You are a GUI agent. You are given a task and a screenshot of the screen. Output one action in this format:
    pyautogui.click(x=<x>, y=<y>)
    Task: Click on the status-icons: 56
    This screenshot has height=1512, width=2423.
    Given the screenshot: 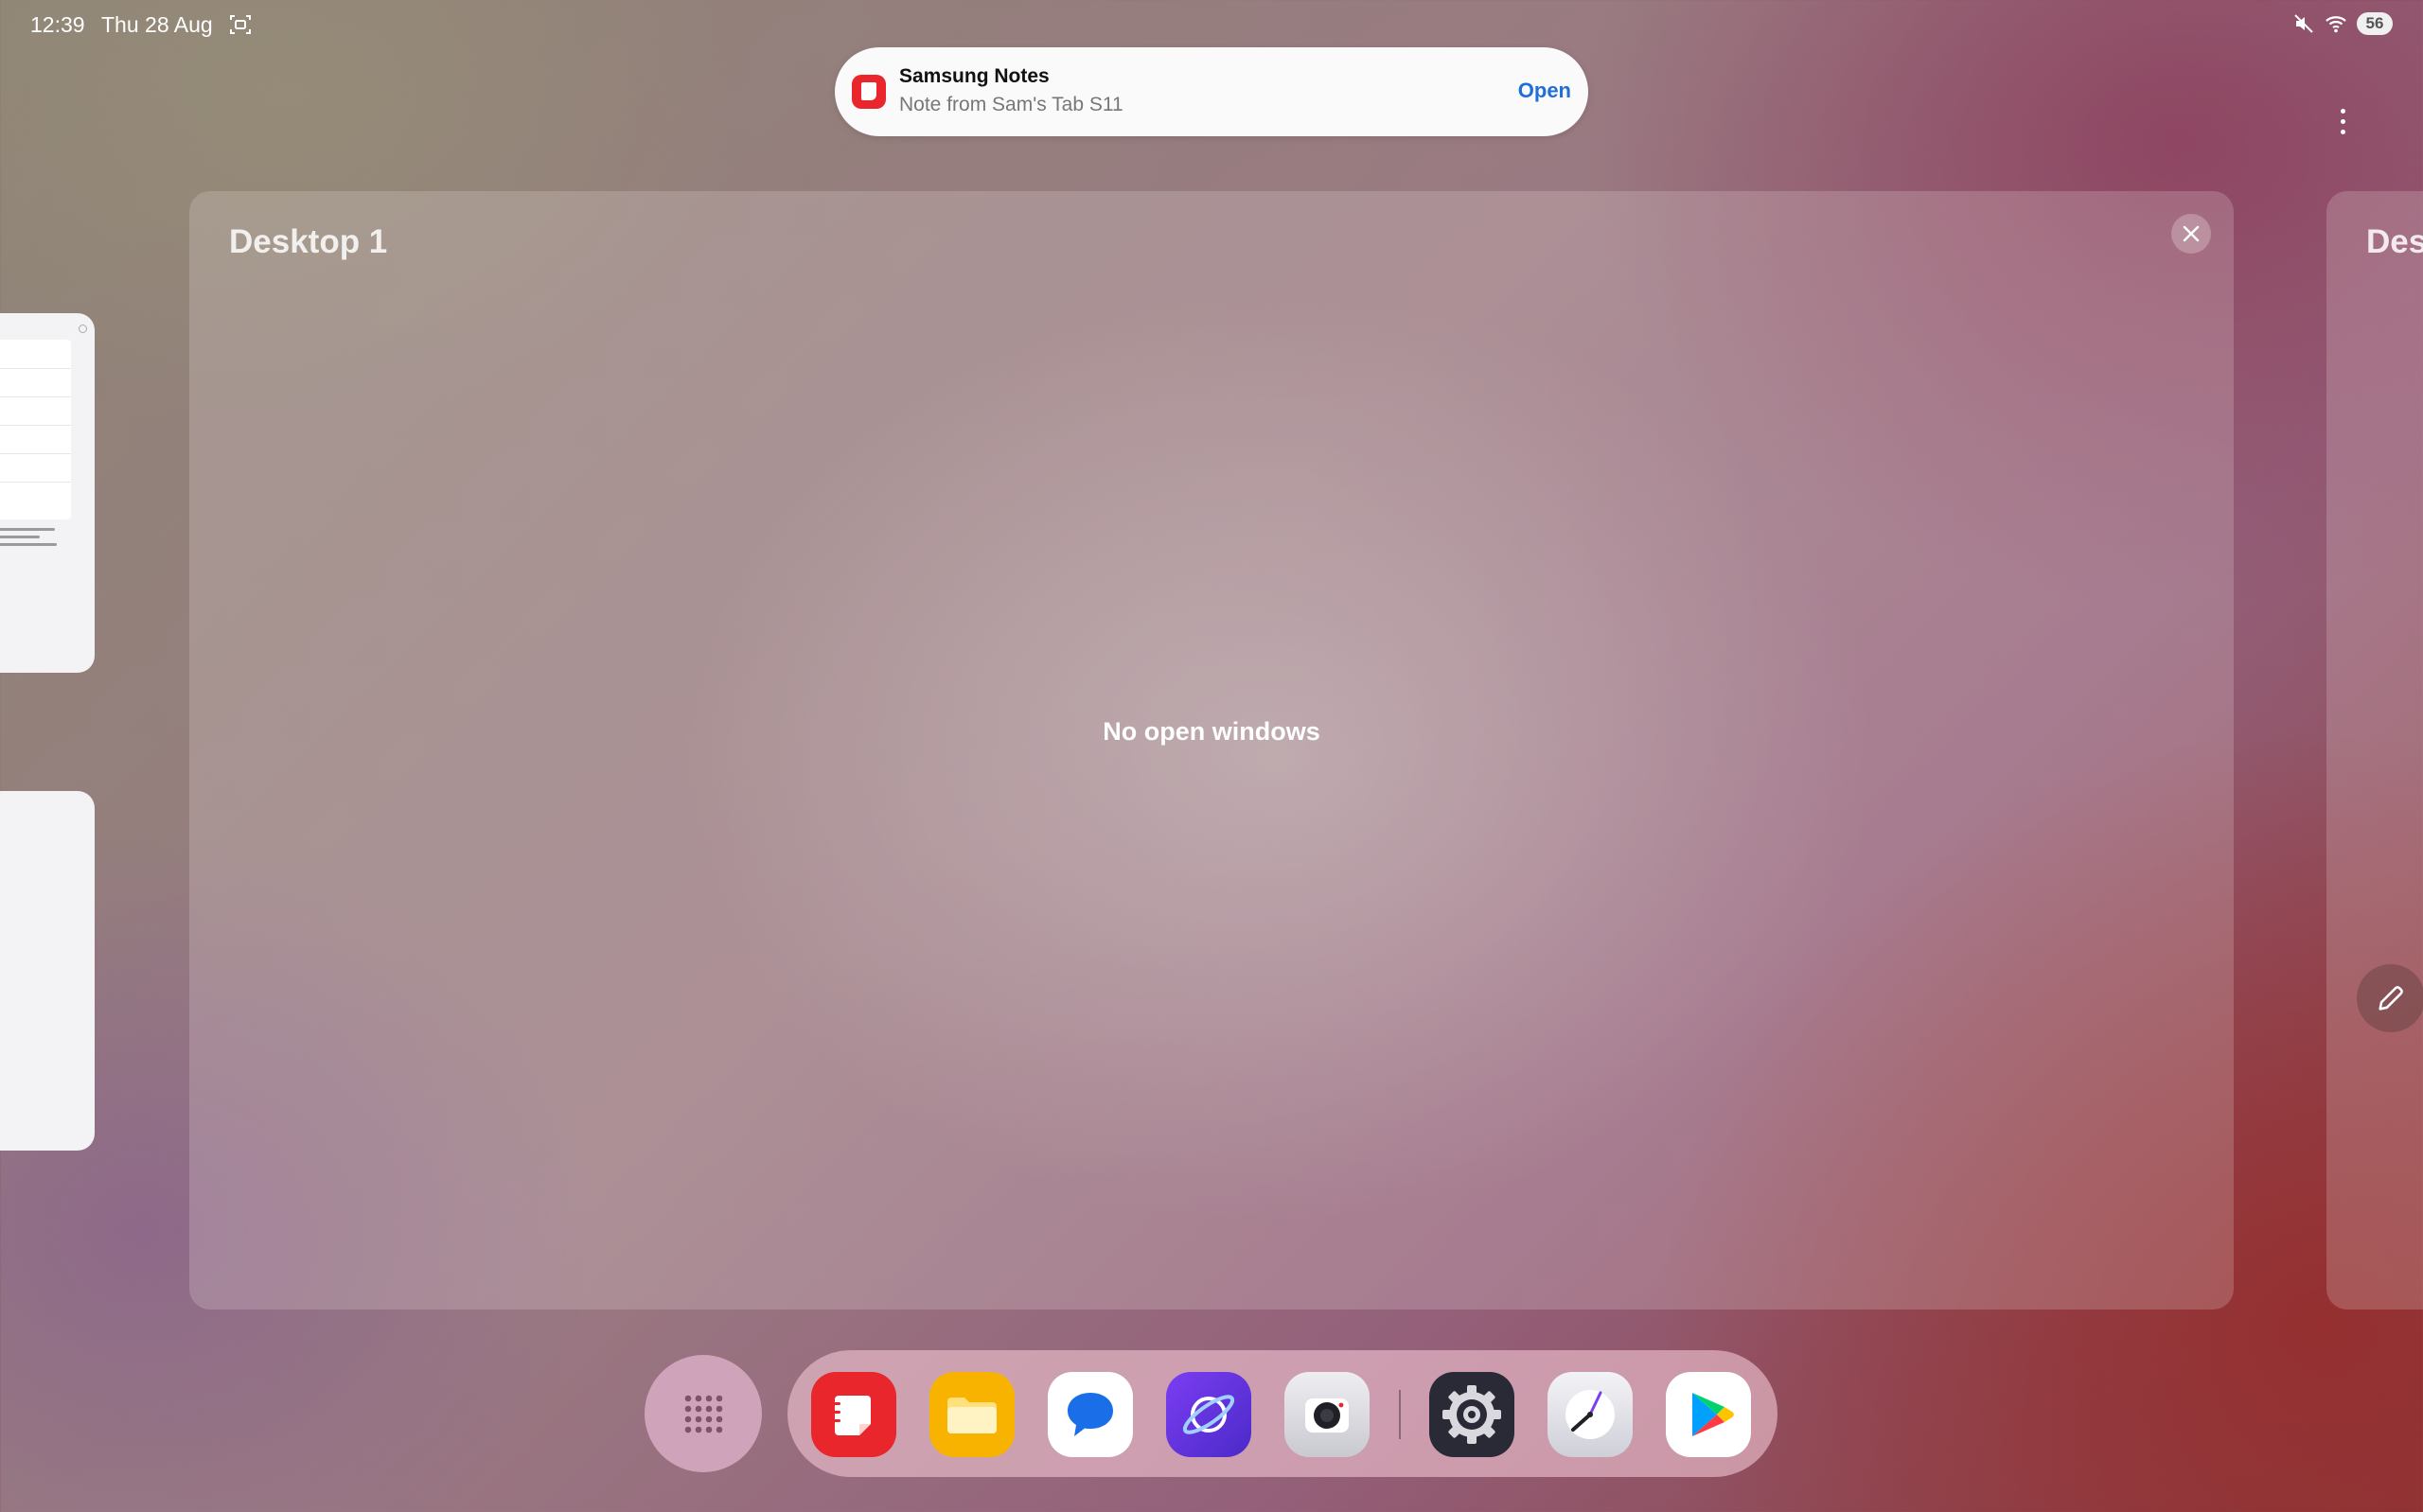 What is the action you would take?
    pyautogui.click(x=2342, y=24)
    